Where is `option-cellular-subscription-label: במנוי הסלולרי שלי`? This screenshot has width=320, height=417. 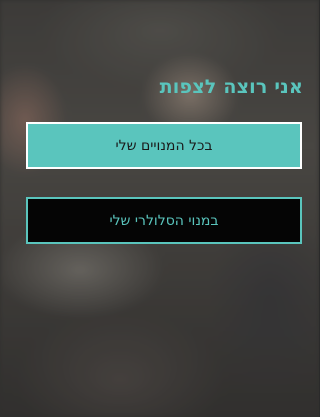 option-cellular-subscription-label: במנוי הסלולרי שלי is located at coordinates (164, 220).